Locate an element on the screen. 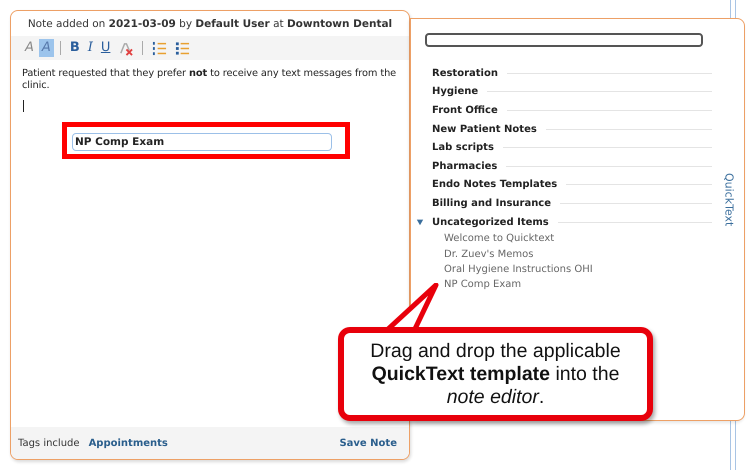 Image resolution: width=750 pixels, height=470 pixels. search-field is located at coordinates (564, 40).